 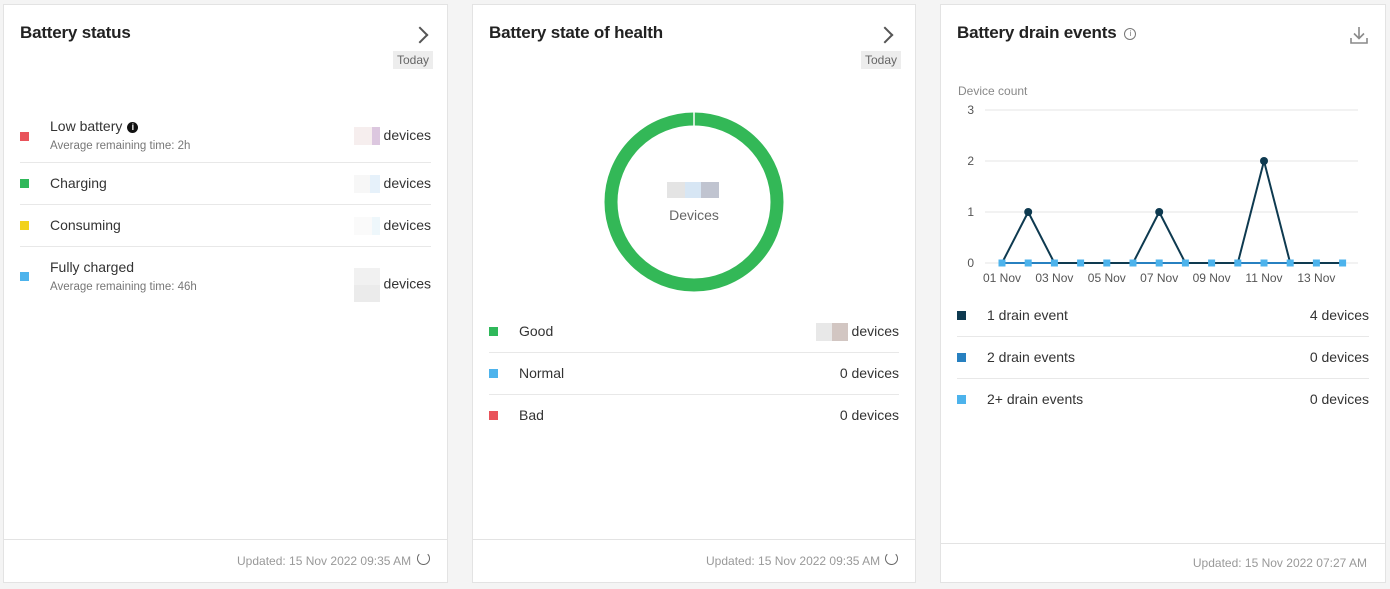 What do you see at coordinates (970, 212) in the screenshot?
I see `y-tick-label: 1` at bounding box center [970, 212].